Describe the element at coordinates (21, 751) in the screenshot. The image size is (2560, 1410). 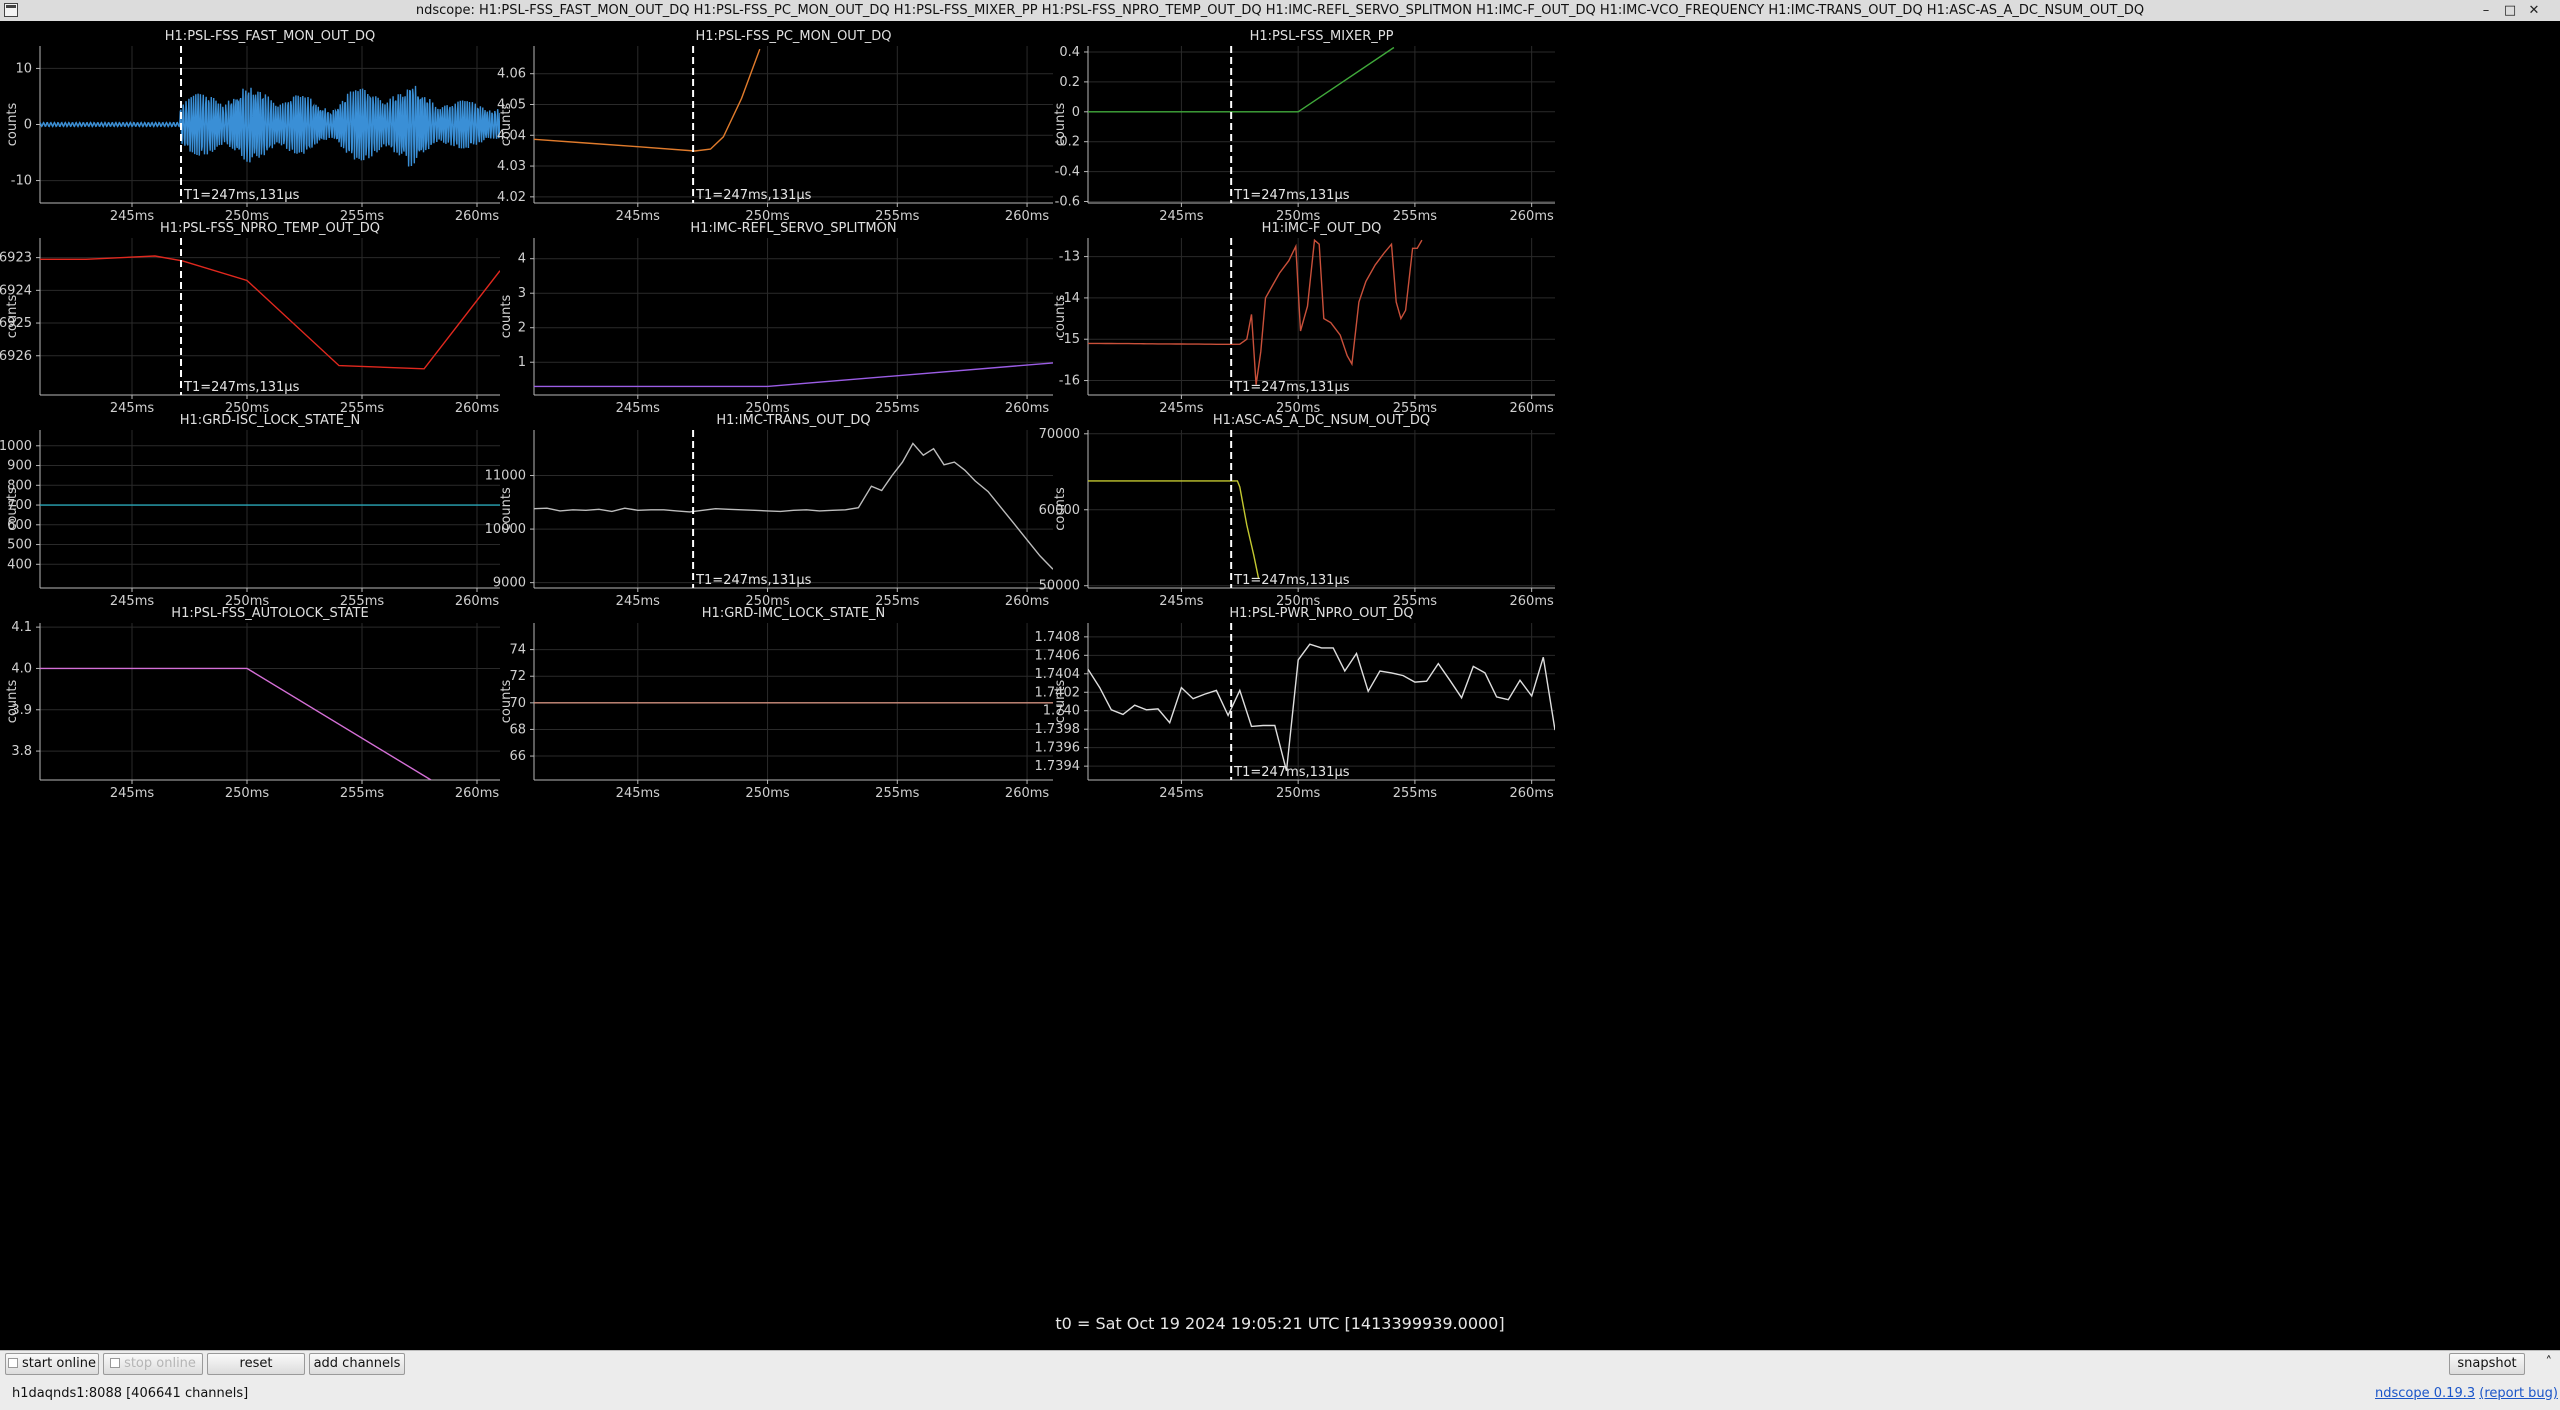
I see `y-tick-label: 3.8` at that location.